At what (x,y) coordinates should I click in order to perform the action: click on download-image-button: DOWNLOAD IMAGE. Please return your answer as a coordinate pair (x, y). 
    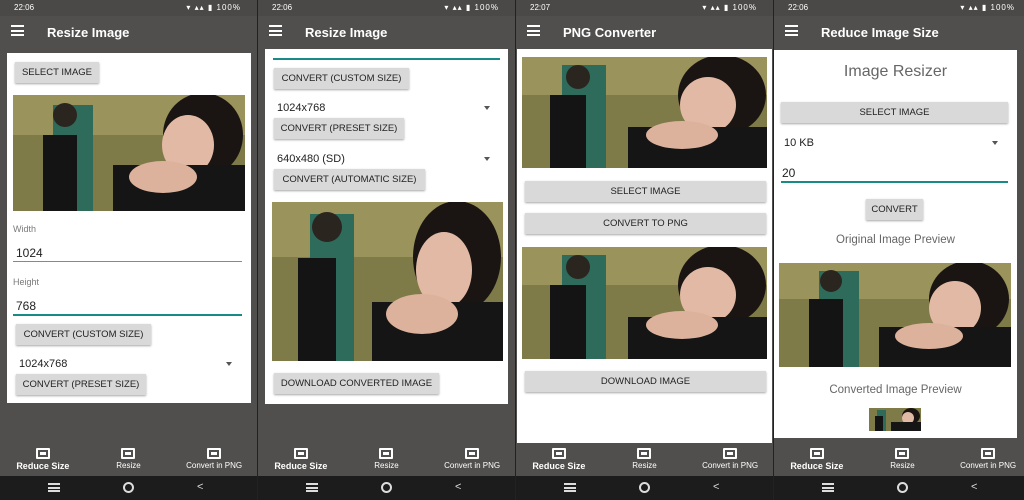
    Looking at the image, I should click on (645, 381).